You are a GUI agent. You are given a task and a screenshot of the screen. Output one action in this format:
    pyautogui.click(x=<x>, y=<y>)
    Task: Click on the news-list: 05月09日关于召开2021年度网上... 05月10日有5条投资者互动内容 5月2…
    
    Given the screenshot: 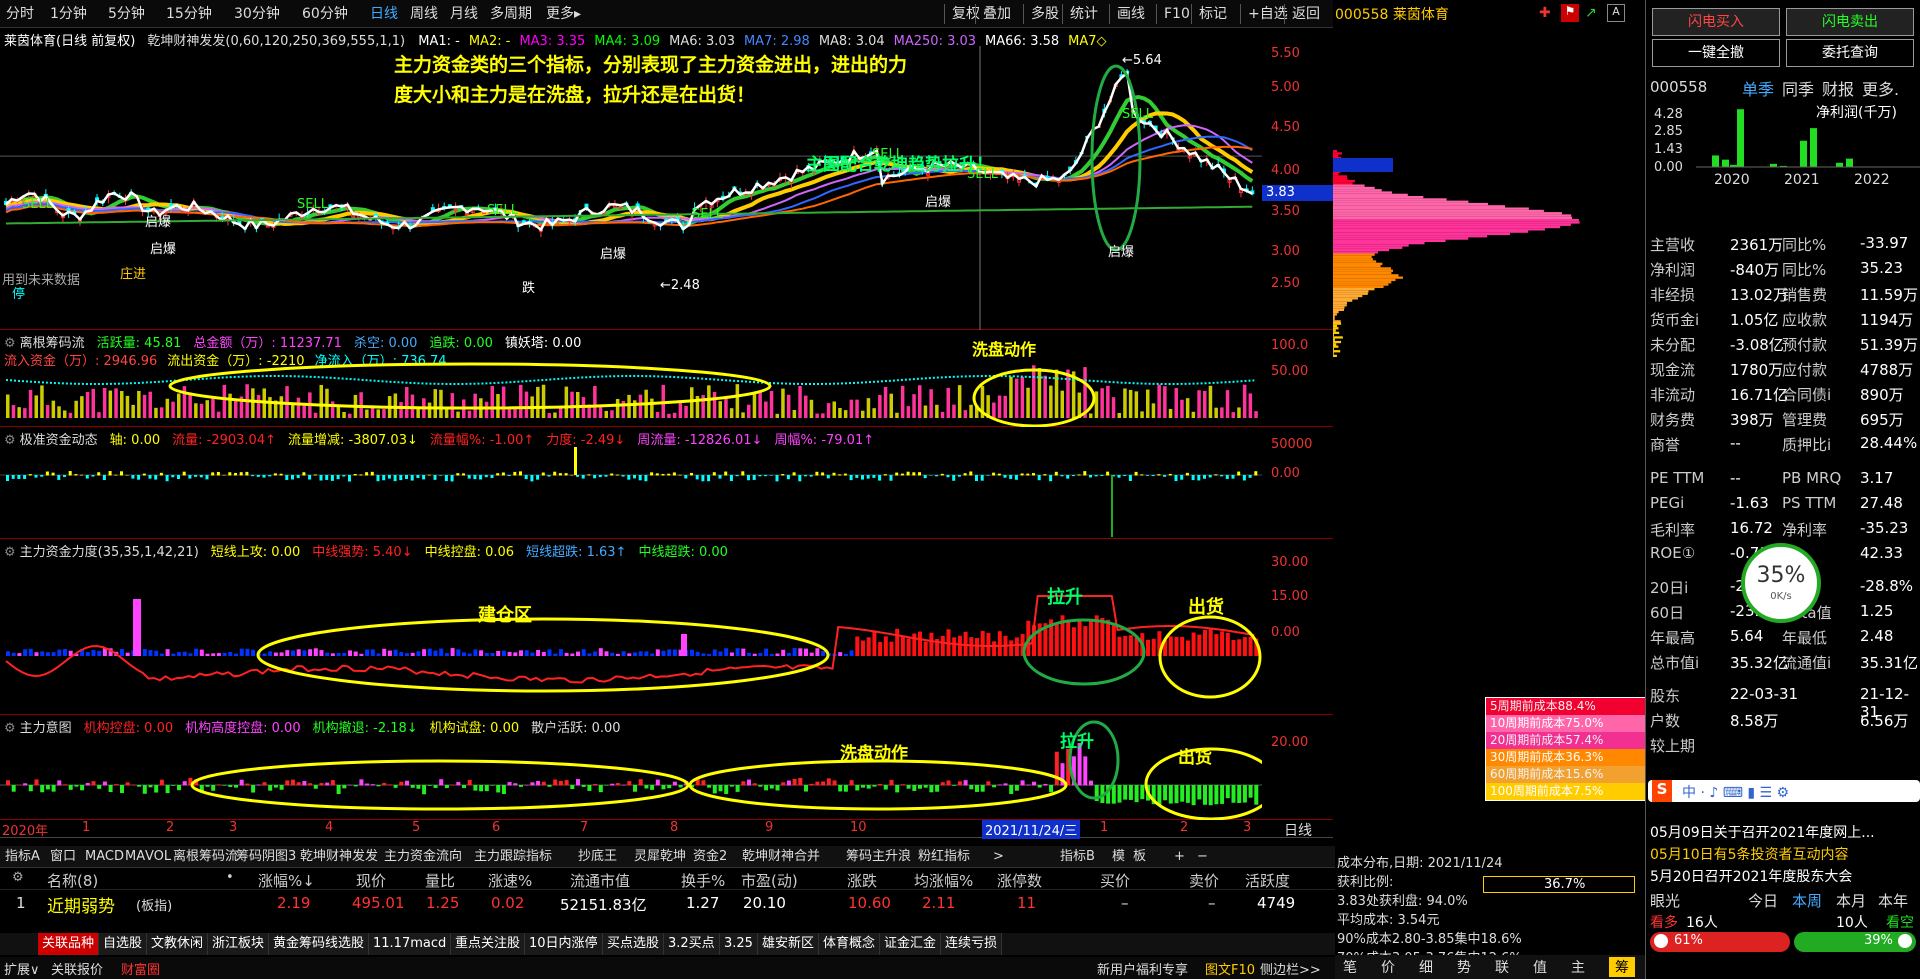 What is the action you would take?
    pyautogui.click(x=1784, y=855)
    